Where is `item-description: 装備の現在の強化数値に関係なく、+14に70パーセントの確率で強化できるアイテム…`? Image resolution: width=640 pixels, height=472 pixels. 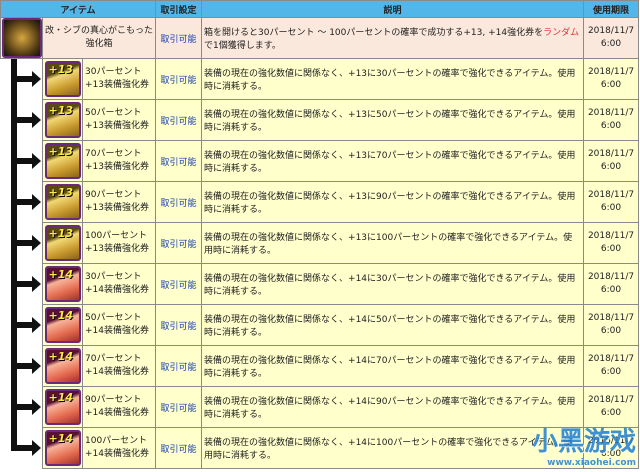 item-description: 装備の現在の強化数値に関係なく、+14に70パーセントの確率で強化できるアイテム… is located at coordinates (393, 366).